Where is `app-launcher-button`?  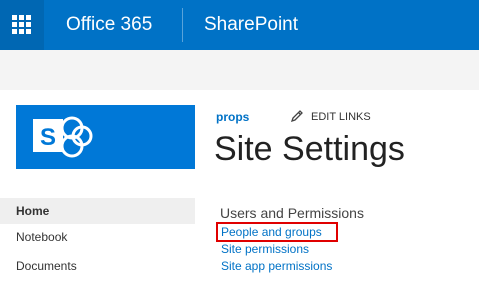
app-launcher-button is located at coordinates (22, 25).